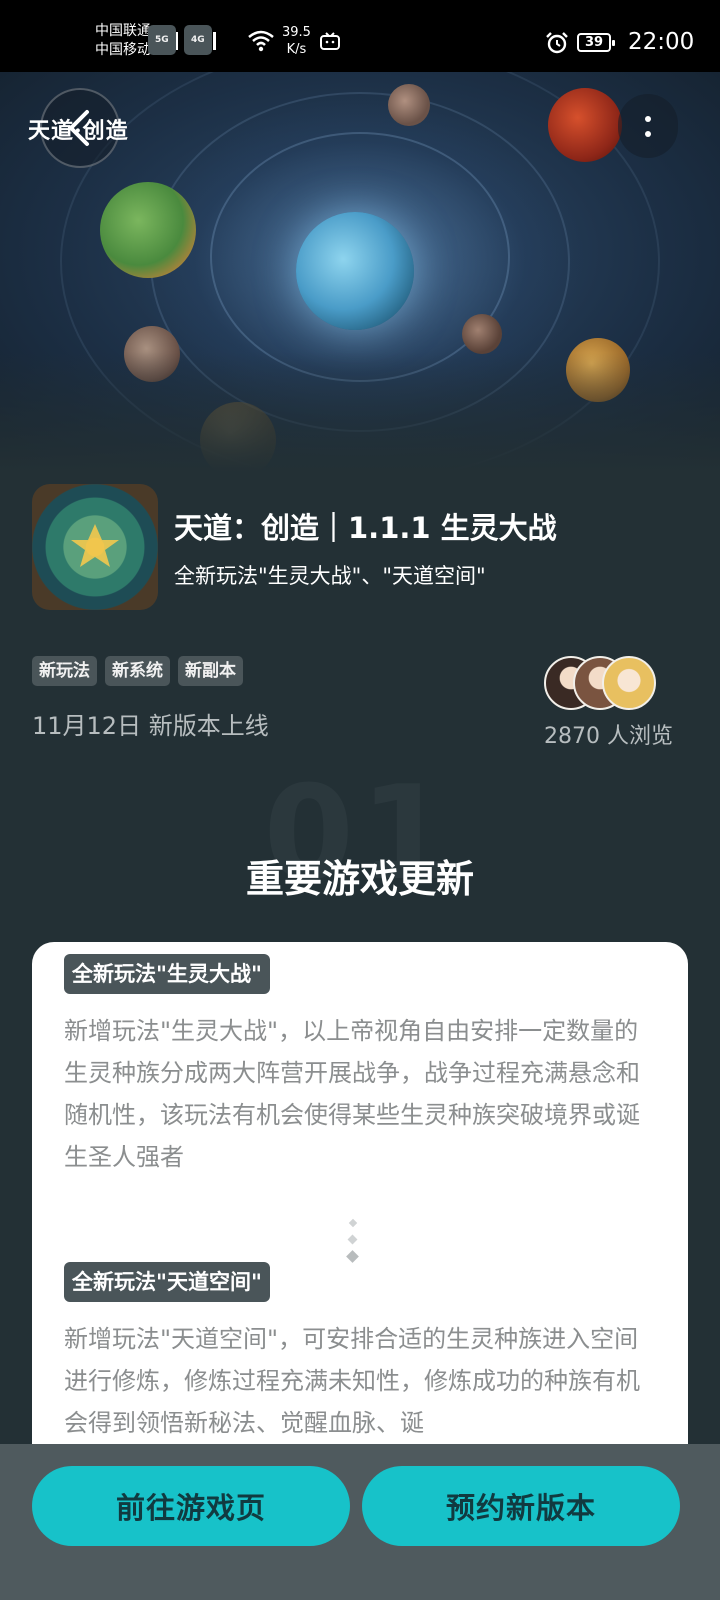 The width and height of the screenshot is (720, 1600). Describe the element at coordinates (330, 41) in the screenshot. I see `tv-icon` at that location.